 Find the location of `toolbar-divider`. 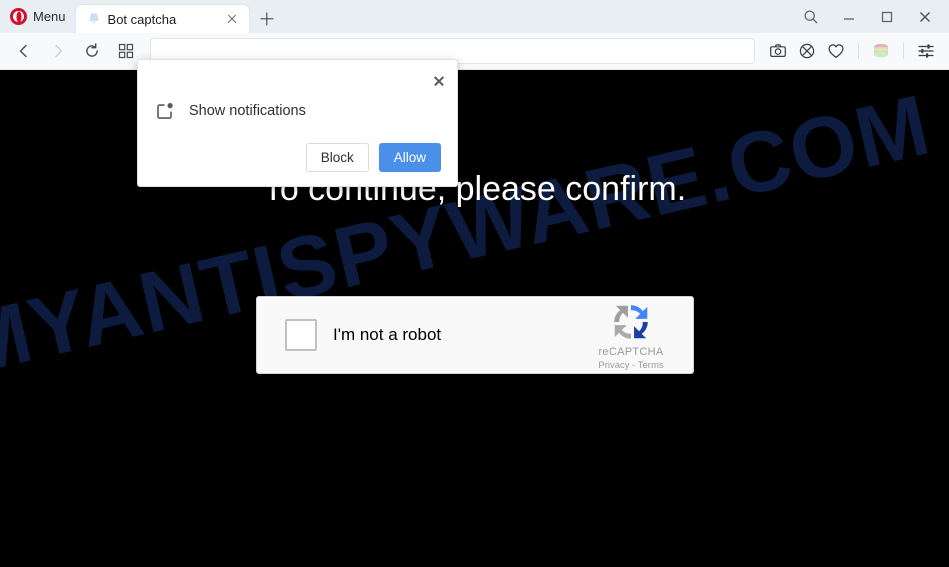

toolbar-divider is located at coordinates (858, 51).